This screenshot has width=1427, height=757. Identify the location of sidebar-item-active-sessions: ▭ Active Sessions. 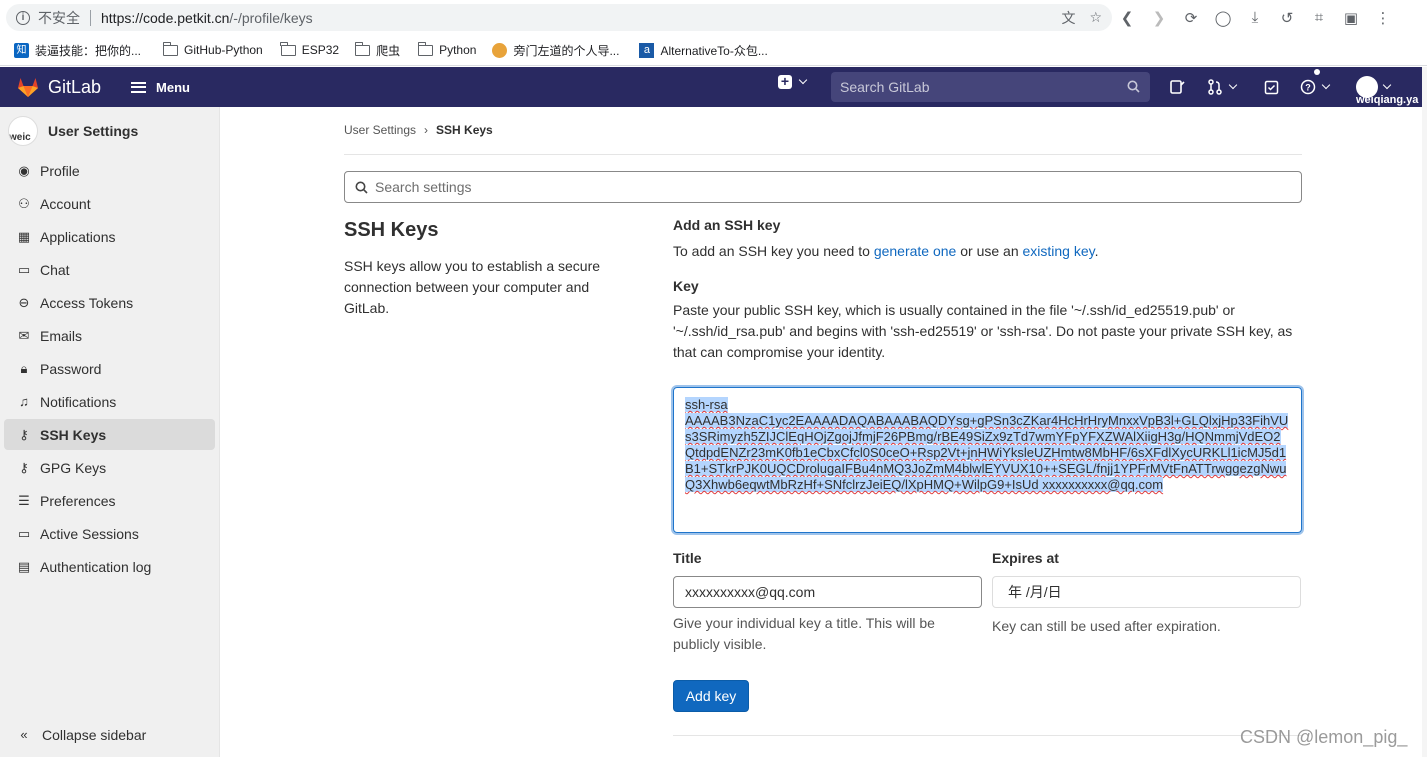
(109, 533).